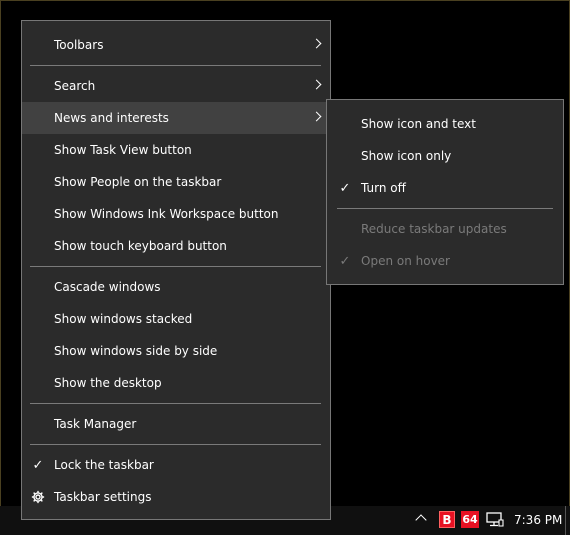  What do you see at coordinates (538, 520) in the screenshot?
I see `clock: 7:36 PM` at bounding box center [538, 520].